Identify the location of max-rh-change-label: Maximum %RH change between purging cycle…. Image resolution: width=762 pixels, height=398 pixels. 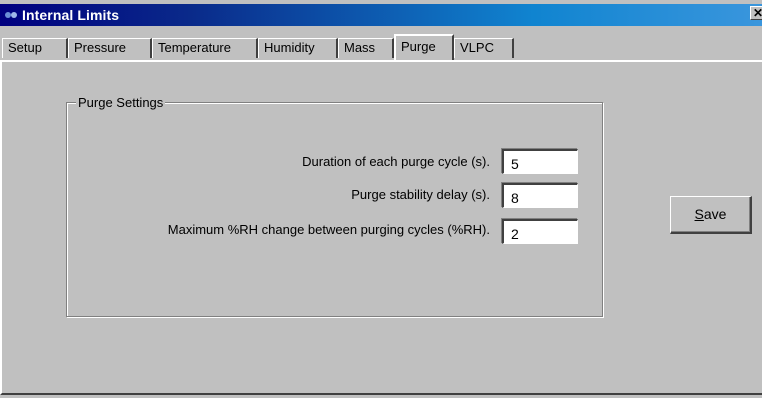
(328, 229).